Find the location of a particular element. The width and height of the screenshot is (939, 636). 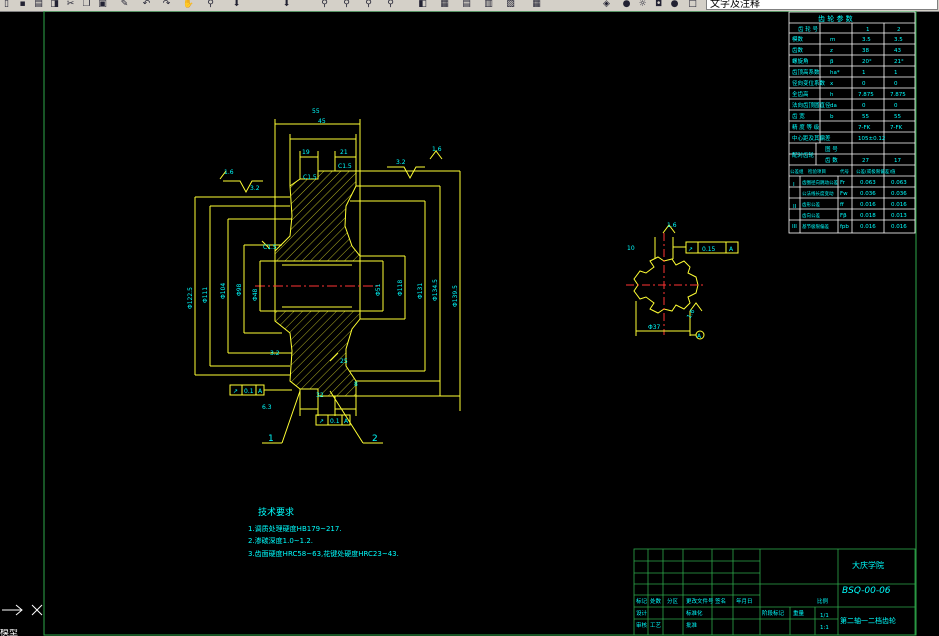

title-label: 年月日 is located at coordinates (744, 601).